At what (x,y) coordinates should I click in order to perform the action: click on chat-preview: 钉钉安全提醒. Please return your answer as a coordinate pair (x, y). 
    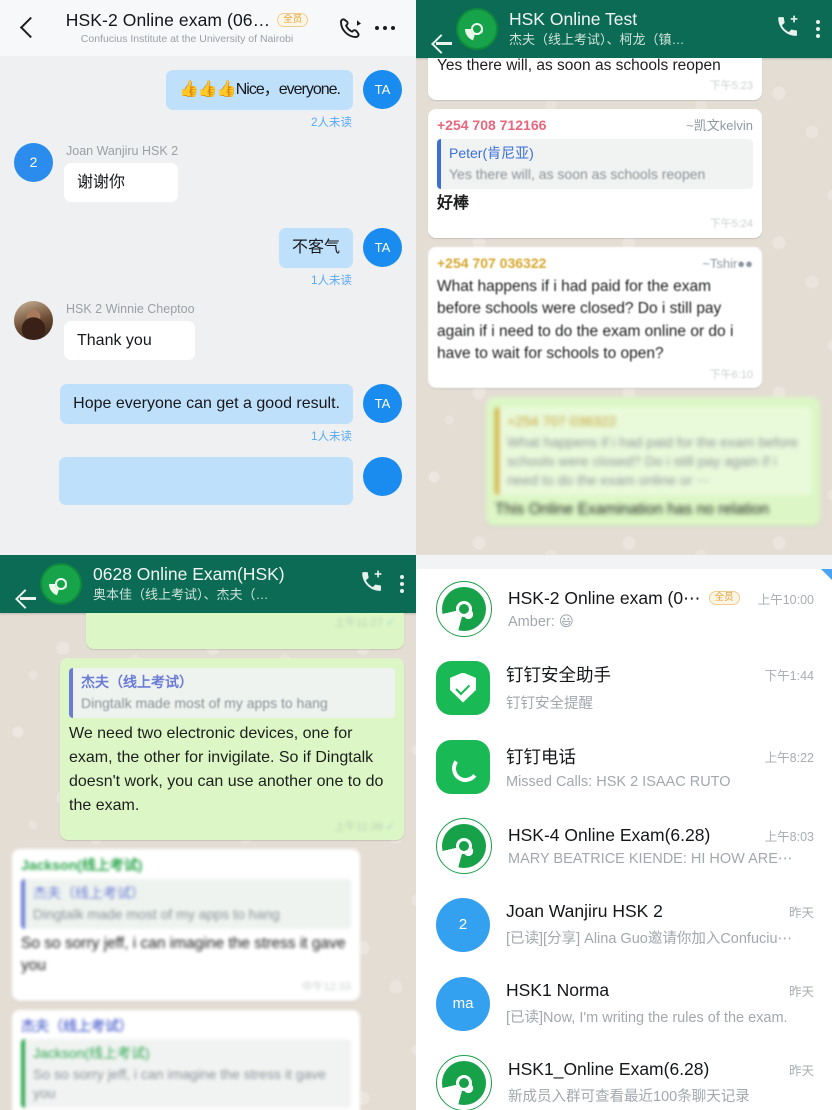
    Looking at the image, I should click on (549, 704).